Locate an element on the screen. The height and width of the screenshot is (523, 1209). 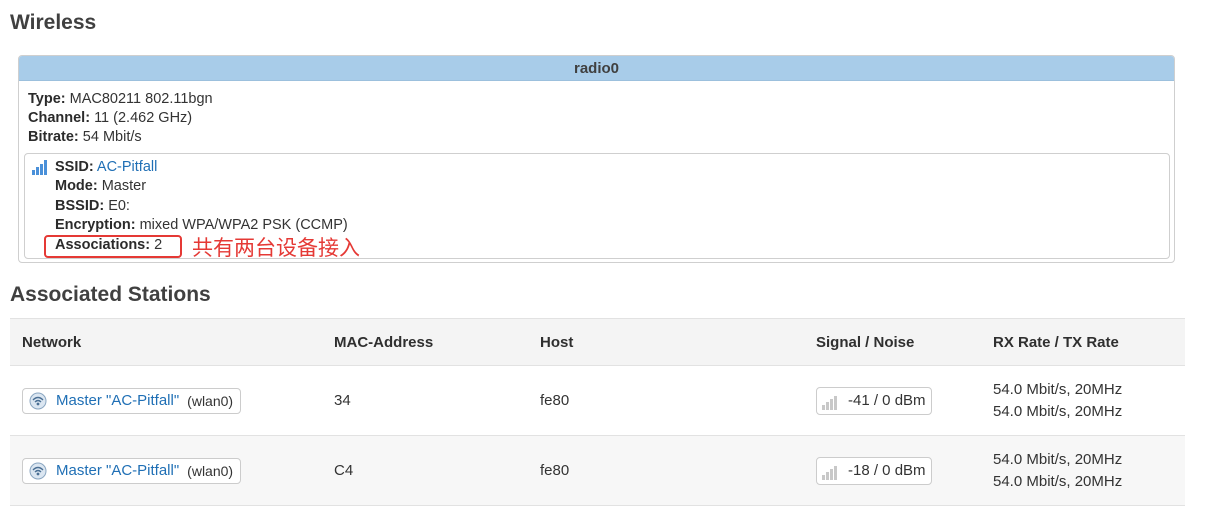
bitrate-label: Bitrate: is located at coordinates (53, 137).